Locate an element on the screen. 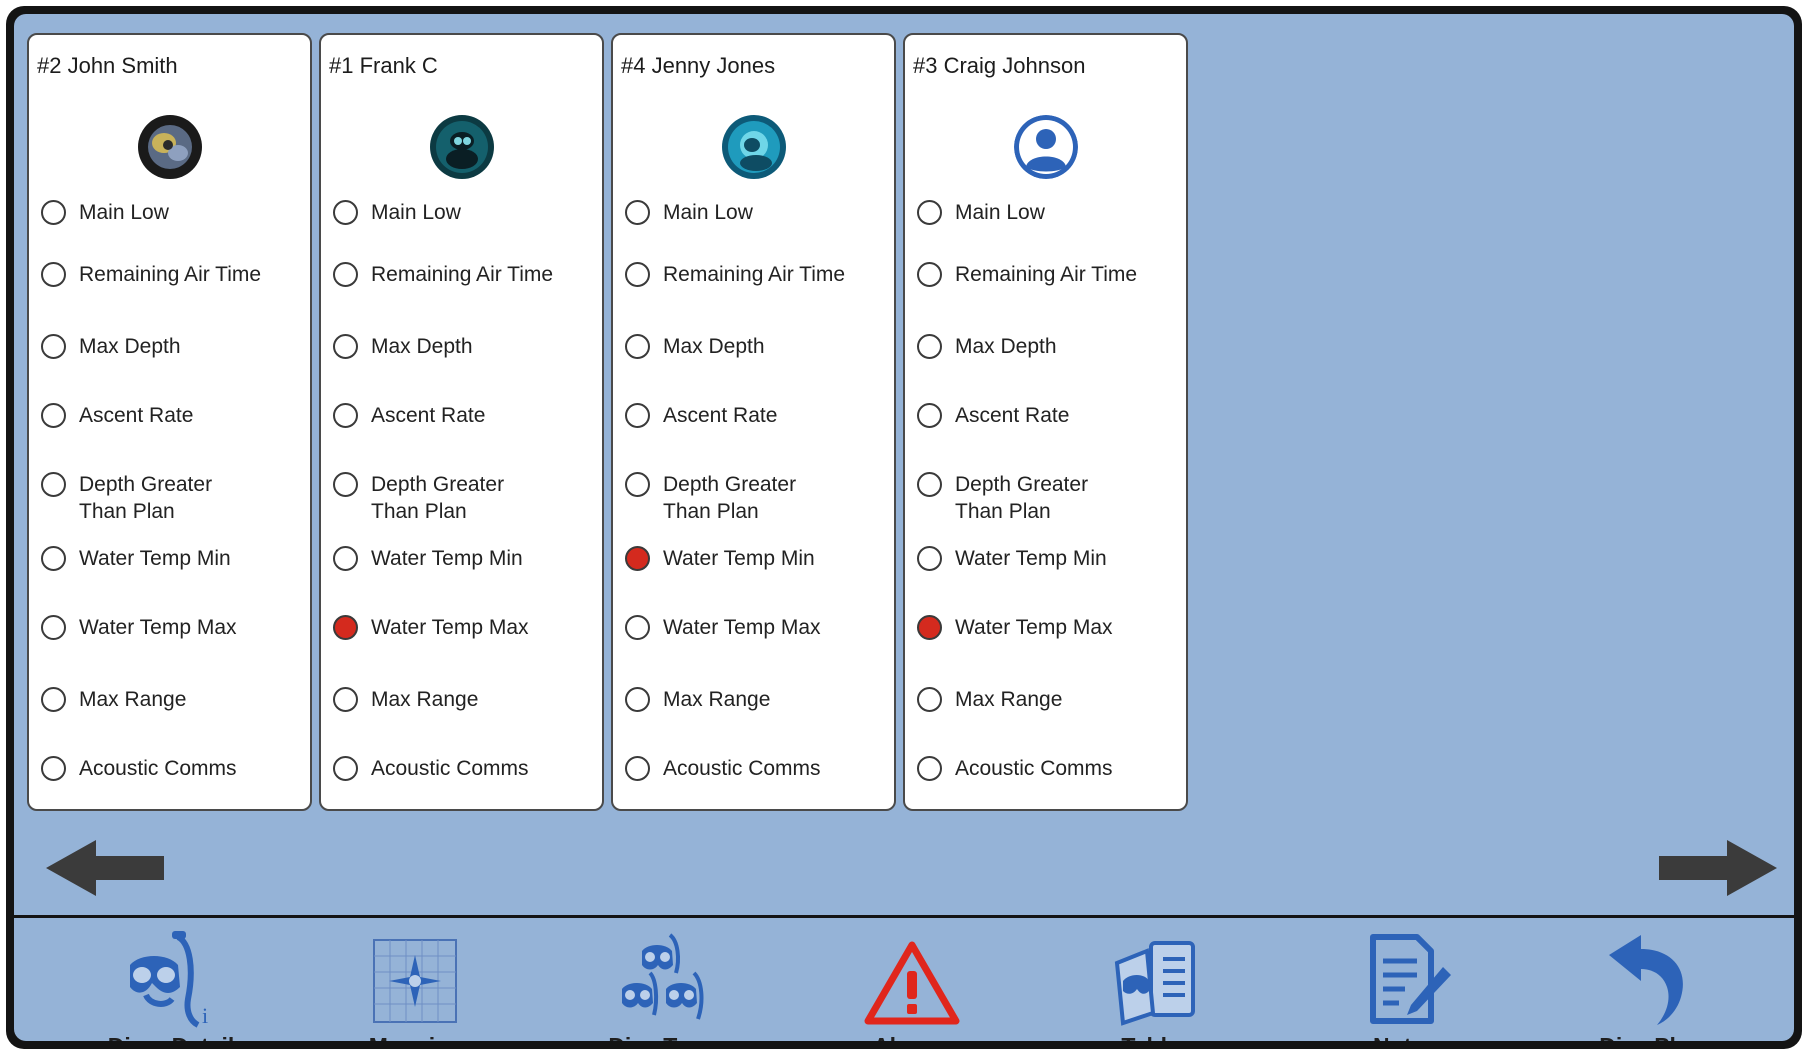 Image resolution: width=1809 pixels, height=1055 pixels. toolbar-dive-team-button: Dive Team is located at coordinates (665, 985).